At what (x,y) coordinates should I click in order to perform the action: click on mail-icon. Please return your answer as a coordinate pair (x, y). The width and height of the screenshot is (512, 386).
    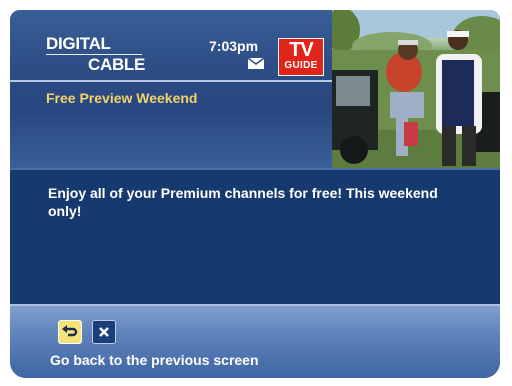
    Looking at the image, I should click on (256, 63).